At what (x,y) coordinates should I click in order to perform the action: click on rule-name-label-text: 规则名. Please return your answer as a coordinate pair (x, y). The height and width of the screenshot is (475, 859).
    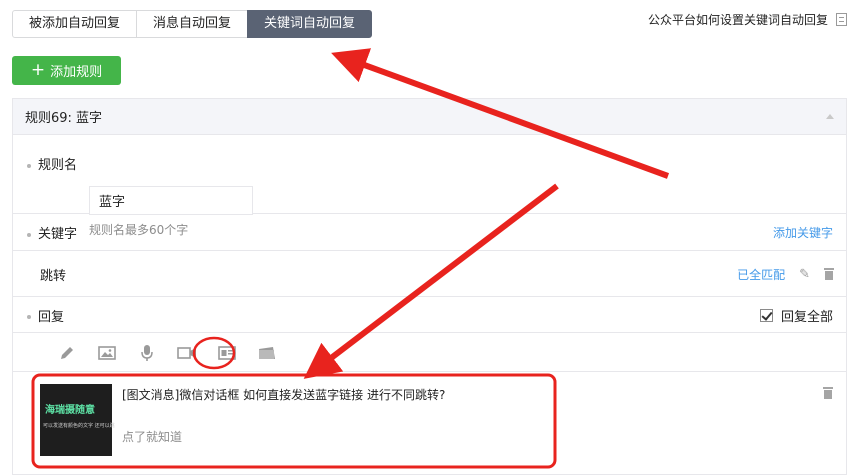
    Looking at the image, I should click on (58, 165).